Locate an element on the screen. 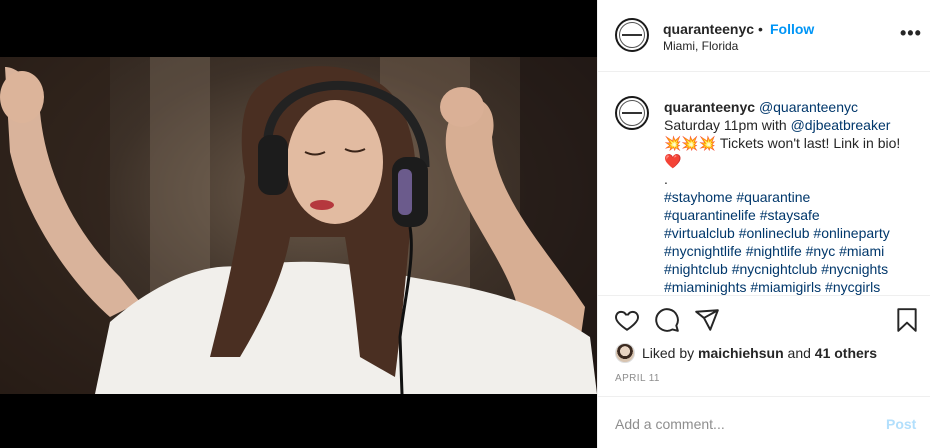  post-location: Miami, Florida is located at coordinates (700, 46).